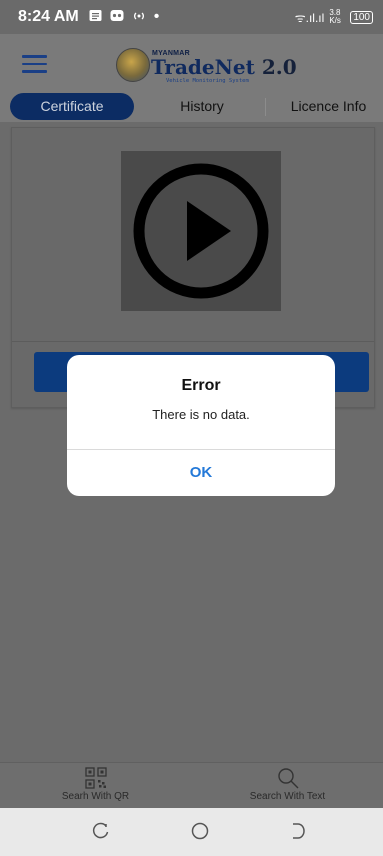  Describe the element at coordinates (48, 16) in the screenshot. I see `status-time: 8:24 AM` at that location.